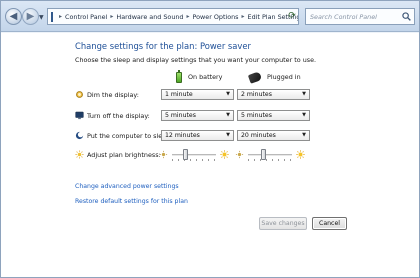 This screenshot has width=420, height=278. What do you see at coordinates (273, 115) in the screenshot?
I see `turn-off-display-plugged-in-select: 5 minutes ▼` at bounding box center [273, 115].